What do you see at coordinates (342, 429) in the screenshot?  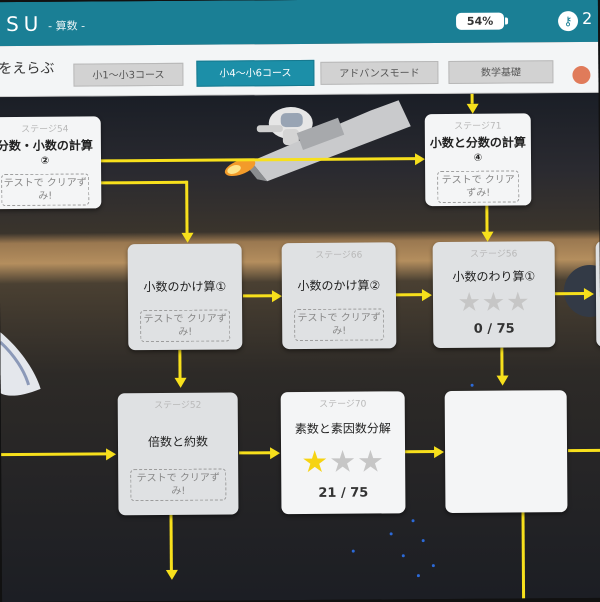 I see `stage-title: 素数と素因数分解` at bounding box center [342, 429].